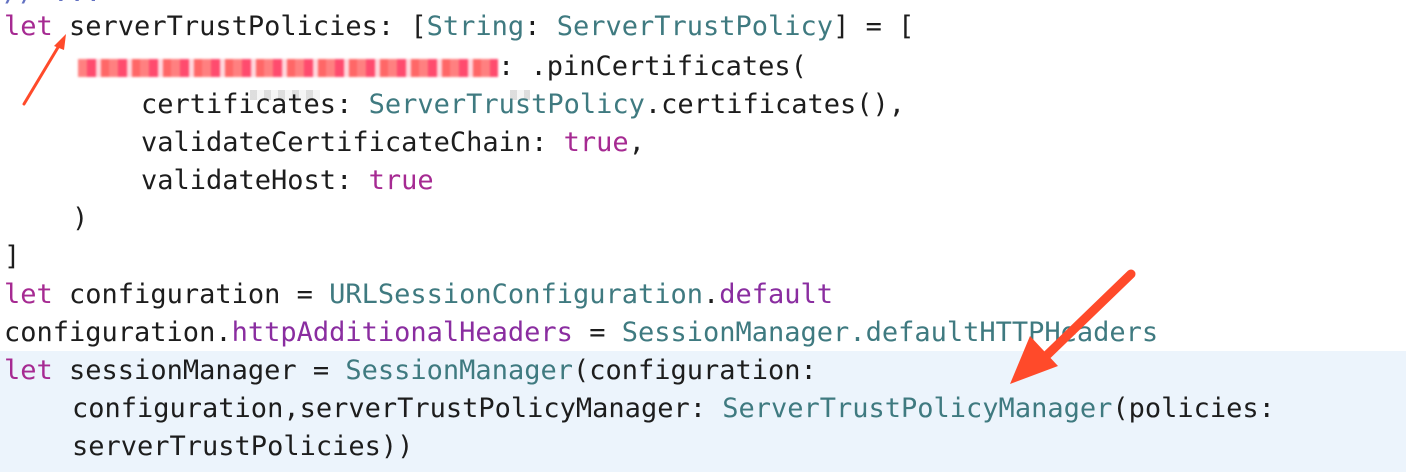 Image resolution: width=1406 pixels, height=472 pixels. I want to click on property-http-headers: httpAdditionalHeaders, so click(402, 332).